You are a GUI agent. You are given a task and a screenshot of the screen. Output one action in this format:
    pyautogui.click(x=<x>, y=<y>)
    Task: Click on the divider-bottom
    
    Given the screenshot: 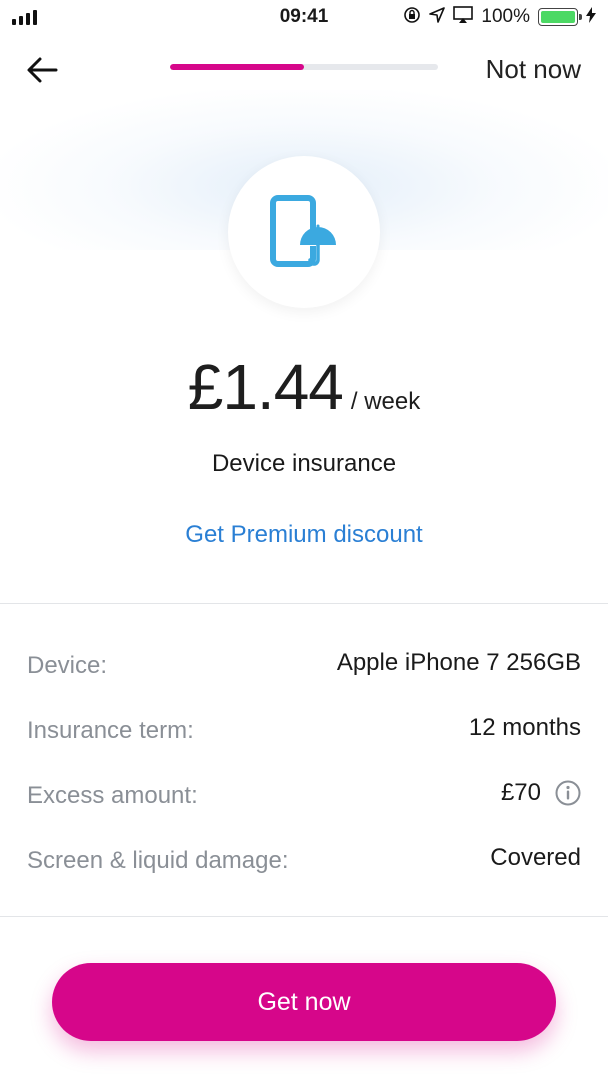 What is the action you would take?
    pyautogui.click(x=304, y=916)
    